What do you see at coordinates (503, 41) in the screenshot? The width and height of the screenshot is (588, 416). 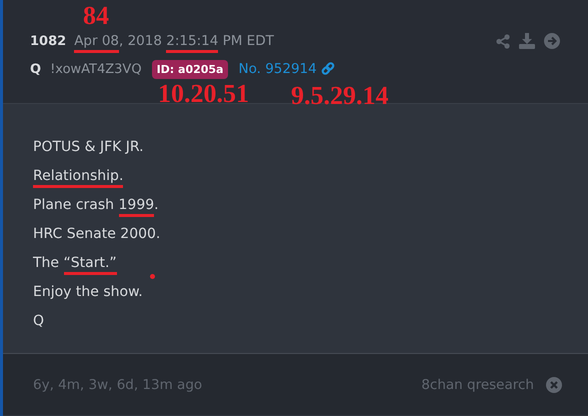 I see `share-icon` at bounding box center [503, 41].